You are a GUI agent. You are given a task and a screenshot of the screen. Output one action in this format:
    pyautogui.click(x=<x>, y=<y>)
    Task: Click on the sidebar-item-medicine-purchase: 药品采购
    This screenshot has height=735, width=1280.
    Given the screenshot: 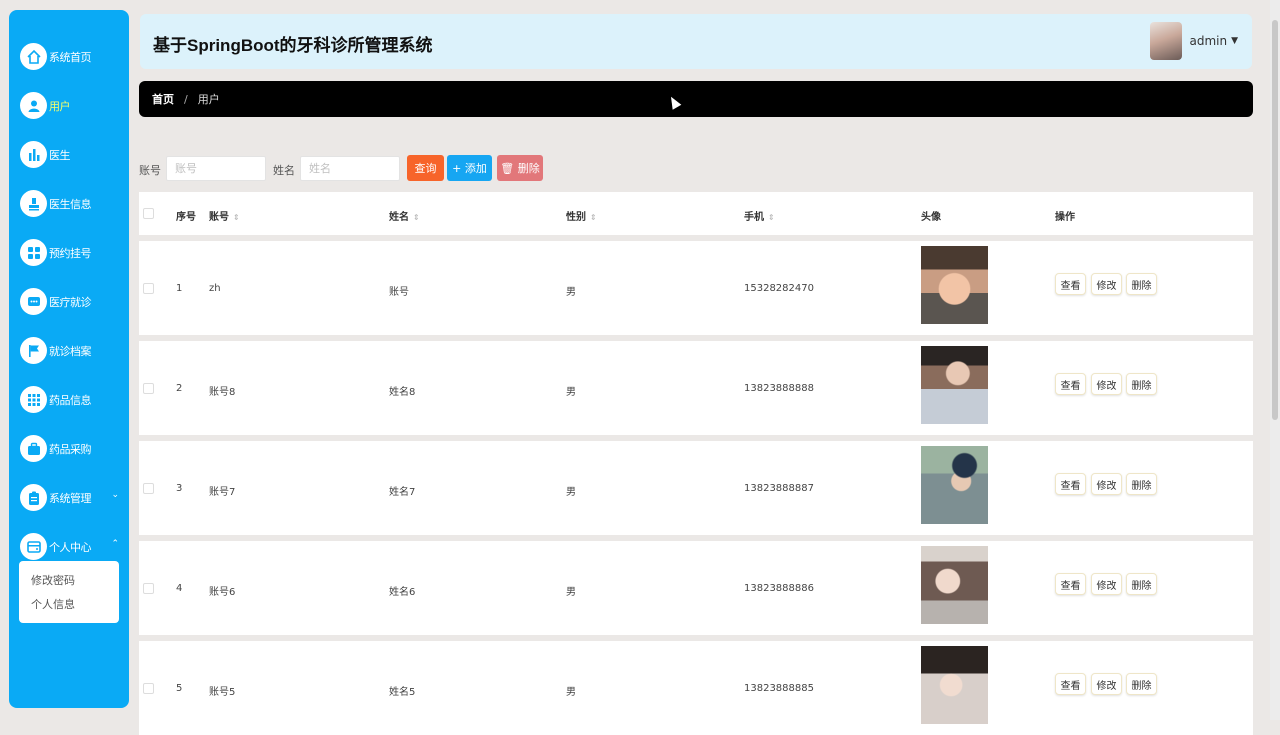 What is the action you would take?
    pyautogui.click(x=69, y=449)
    